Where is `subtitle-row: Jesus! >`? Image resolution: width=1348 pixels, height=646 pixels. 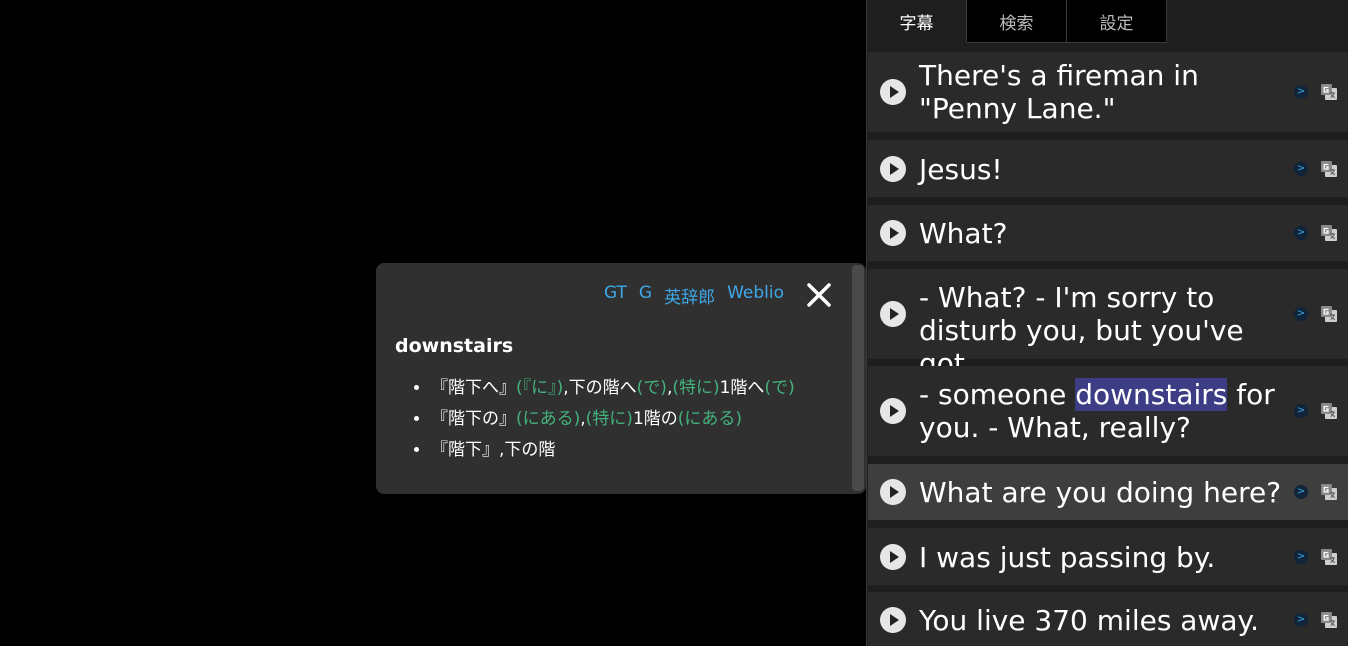
subtitle-row: Jesus! > is located at coordinates (1108, 168).